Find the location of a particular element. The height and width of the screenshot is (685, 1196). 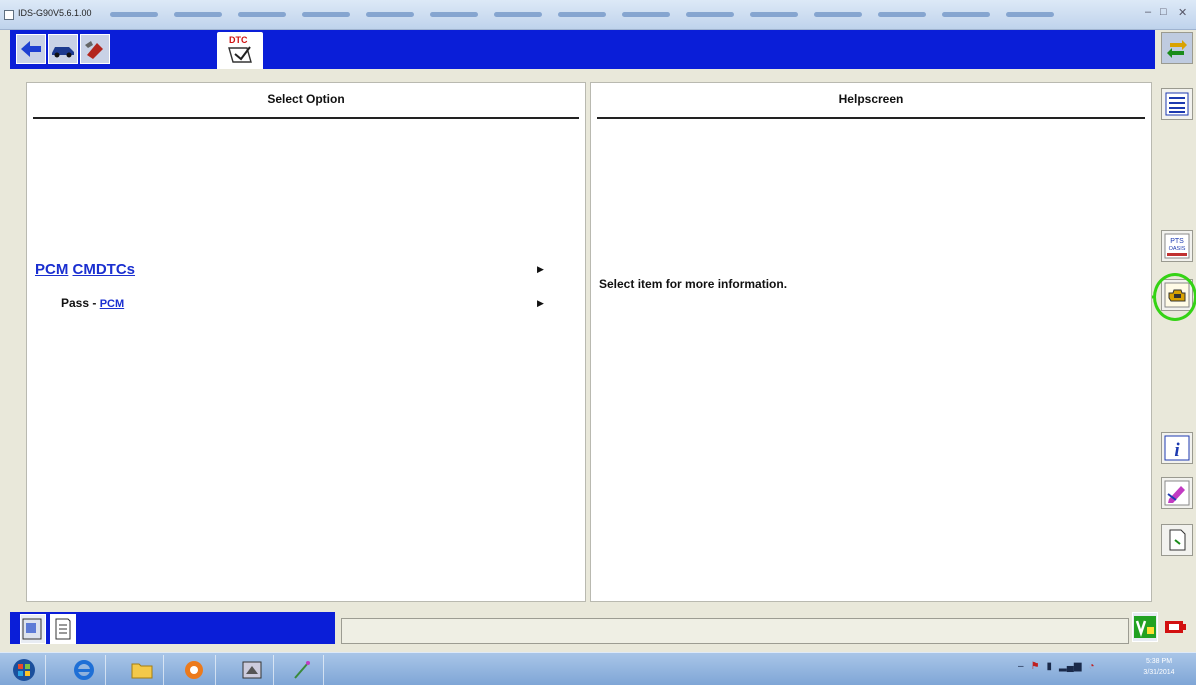

taskbar-tool is located at coordinates (302, 670).